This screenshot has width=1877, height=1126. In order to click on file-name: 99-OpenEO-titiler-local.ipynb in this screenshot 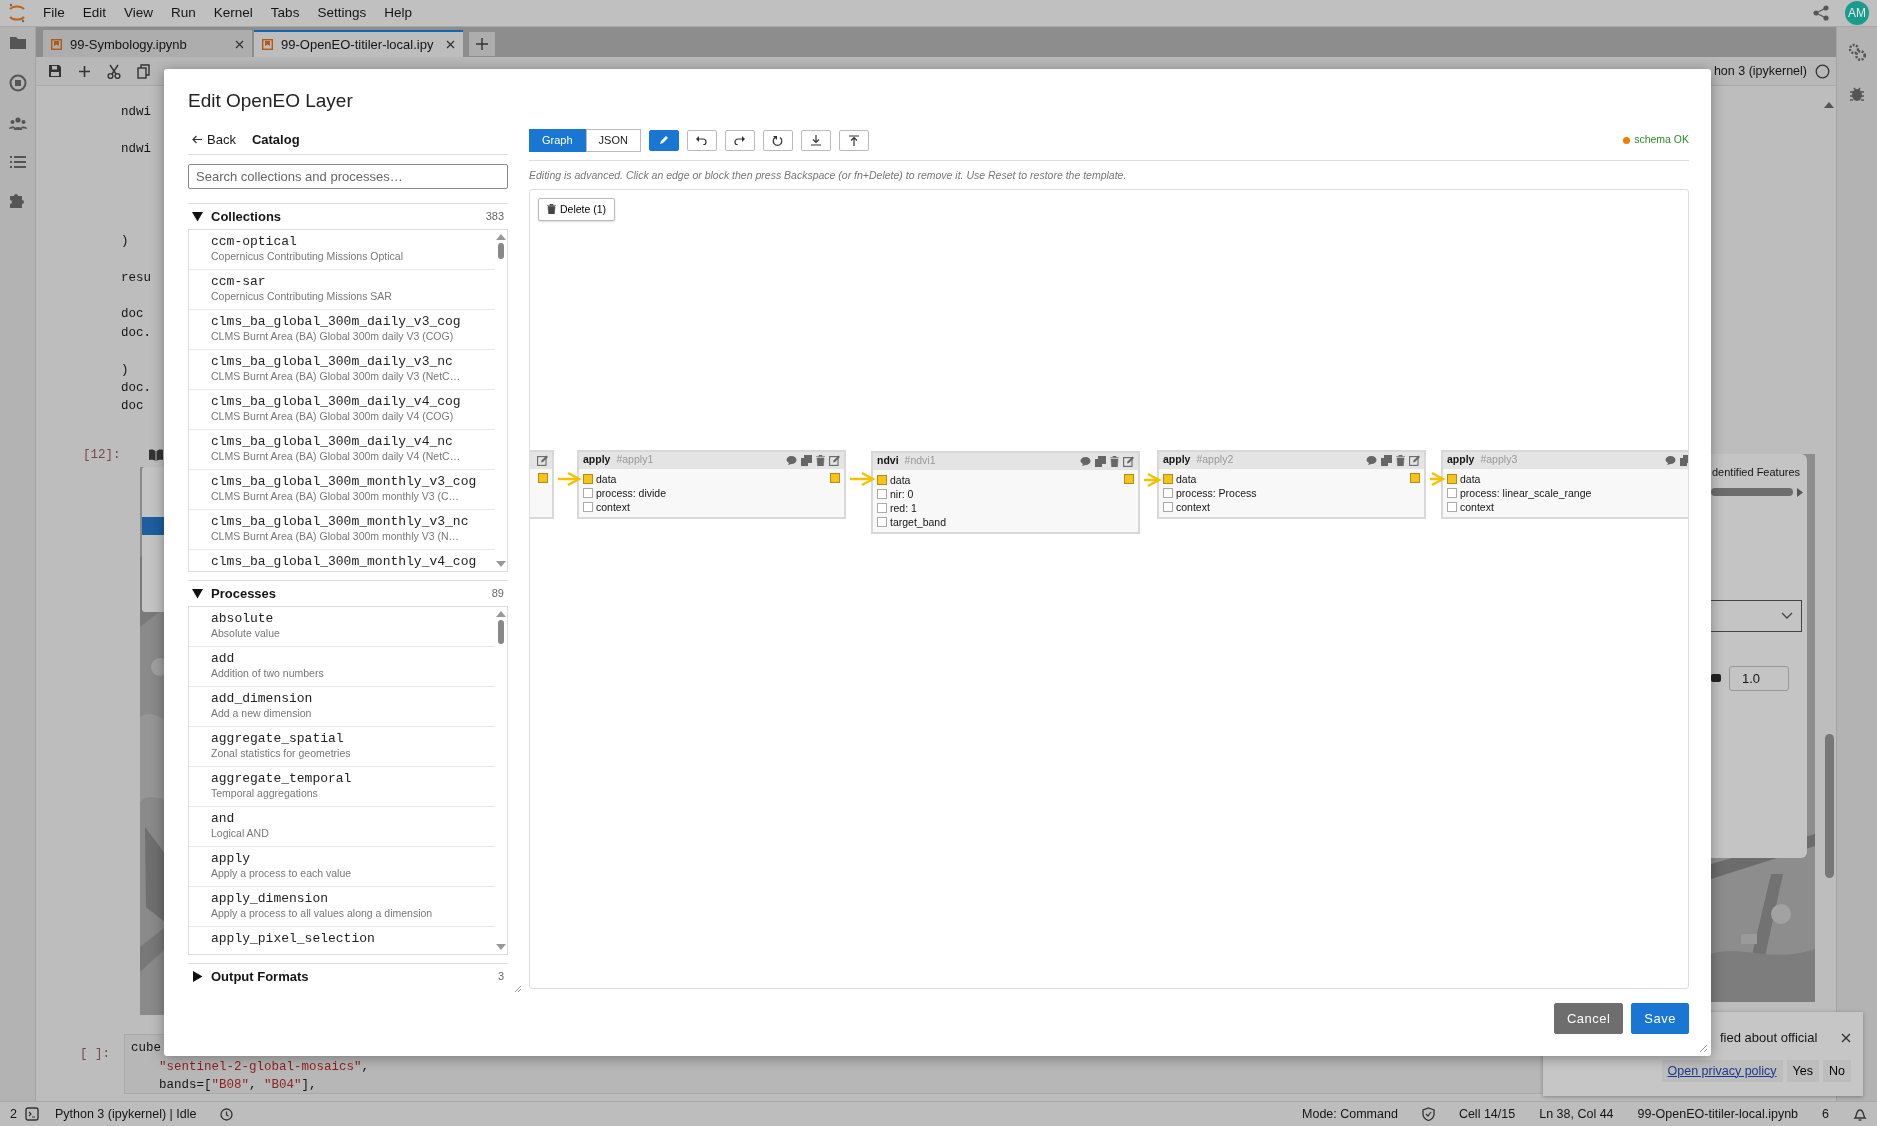, I will do `click(1718, 1114)`.